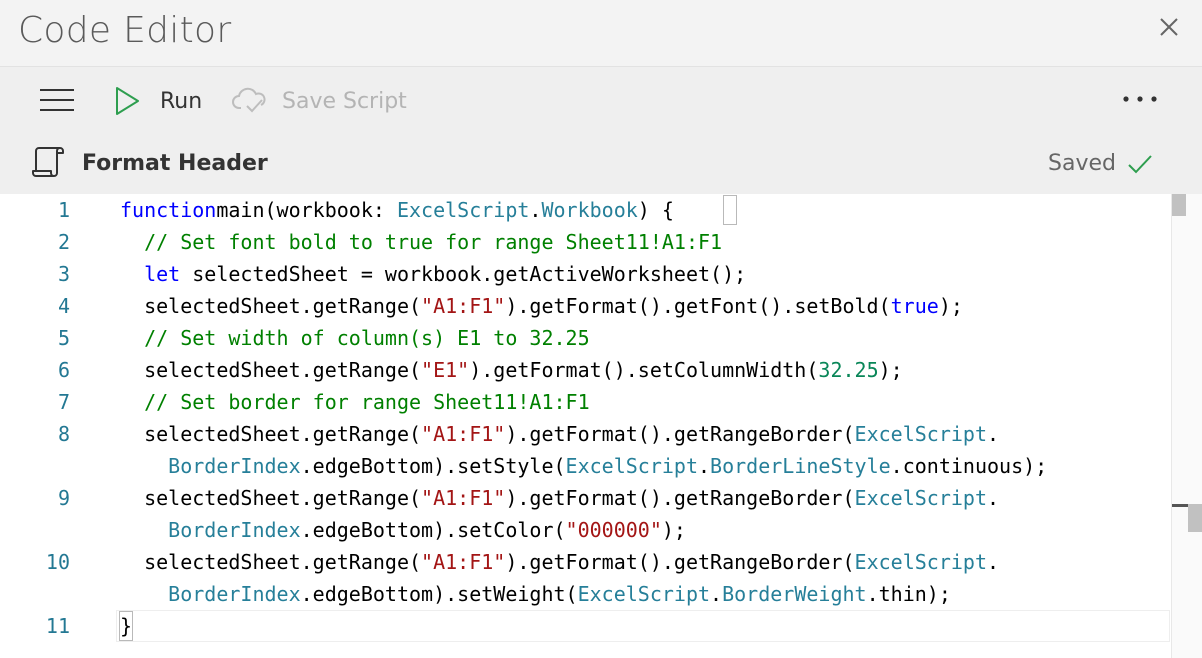  Describe the element at coordinates (1140, 164) in the screenshot. I see `checkmark-icon` at that location.